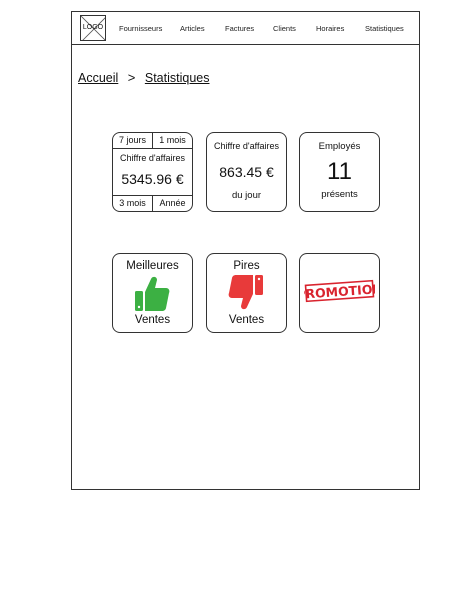 The width and height of the screenshot is (473, 601). What do you see at coordinates (246, 266) in the screenshot?
I see `worst-sales-top-label: Pires` at bounding box center [246, 266].